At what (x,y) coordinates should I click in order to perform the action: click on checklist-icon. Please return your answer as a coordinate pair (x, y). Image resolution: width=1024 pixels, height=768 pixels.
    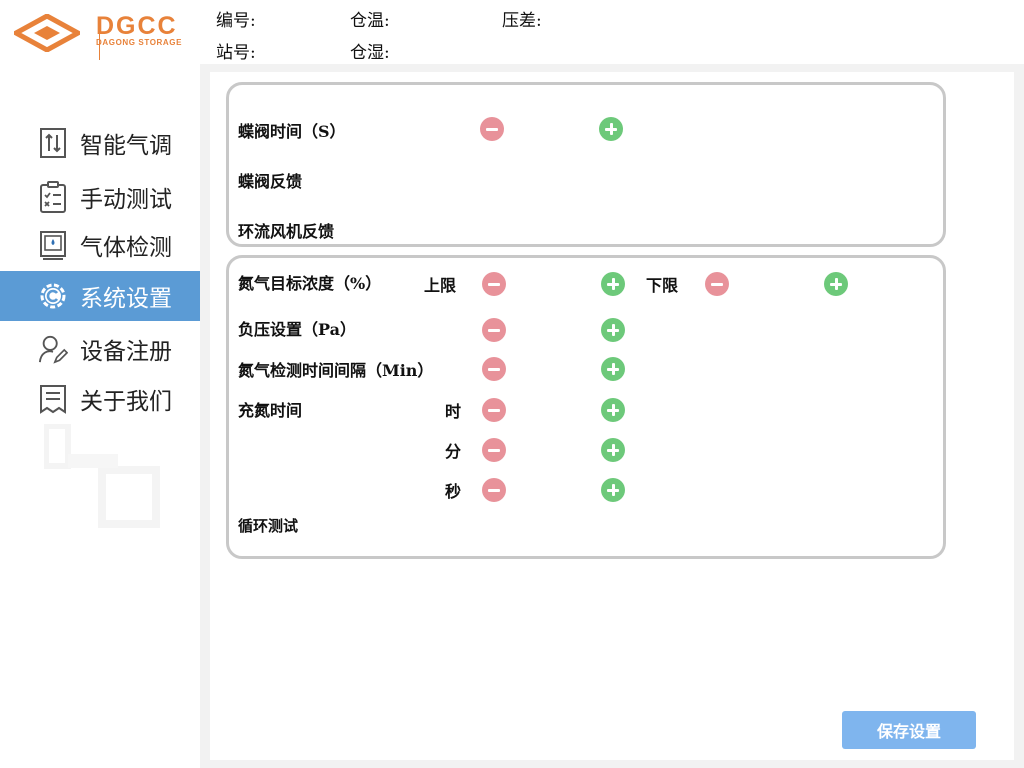
    Looking at the image, I should click on (53, 197).